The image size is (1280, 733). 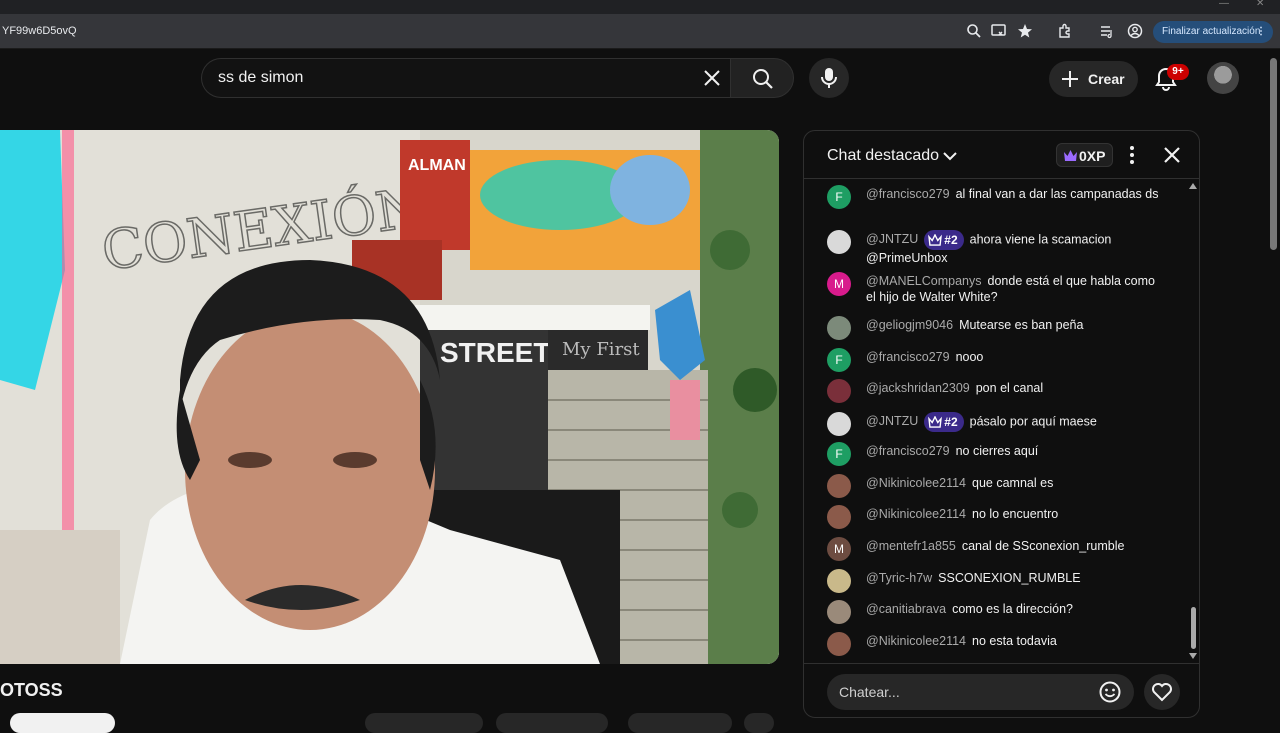 I want to click on search-button, so click(x=762, y=78).